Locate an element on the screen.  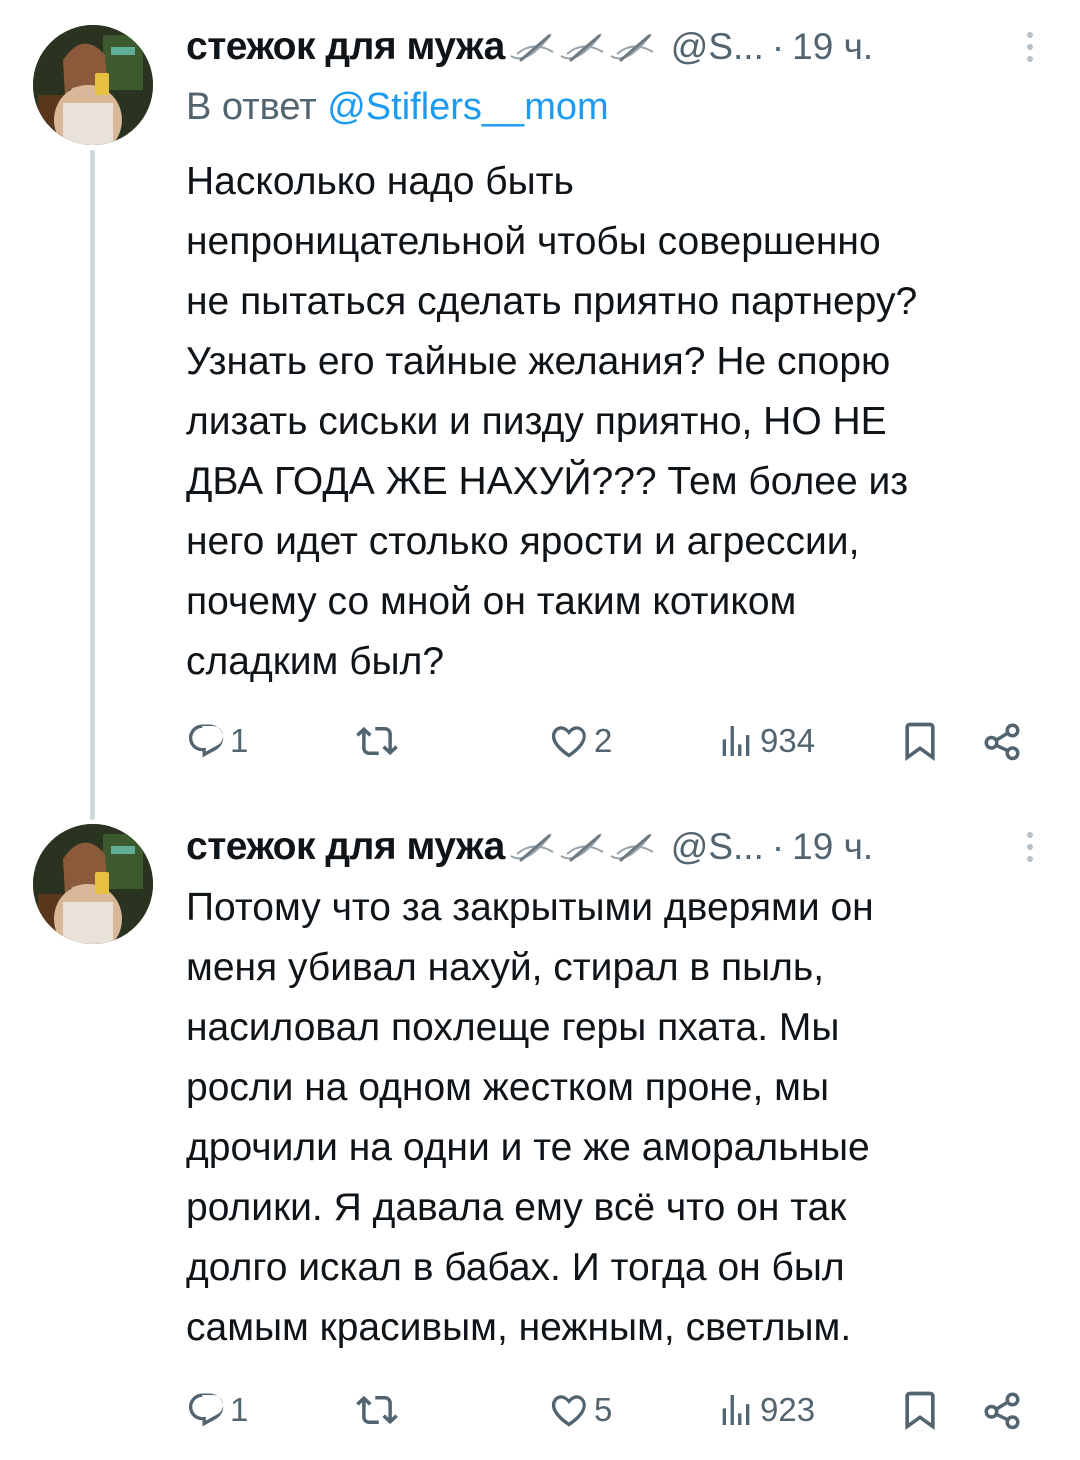
action-bar: 1 2 934 is located at coordinates (608, 741).